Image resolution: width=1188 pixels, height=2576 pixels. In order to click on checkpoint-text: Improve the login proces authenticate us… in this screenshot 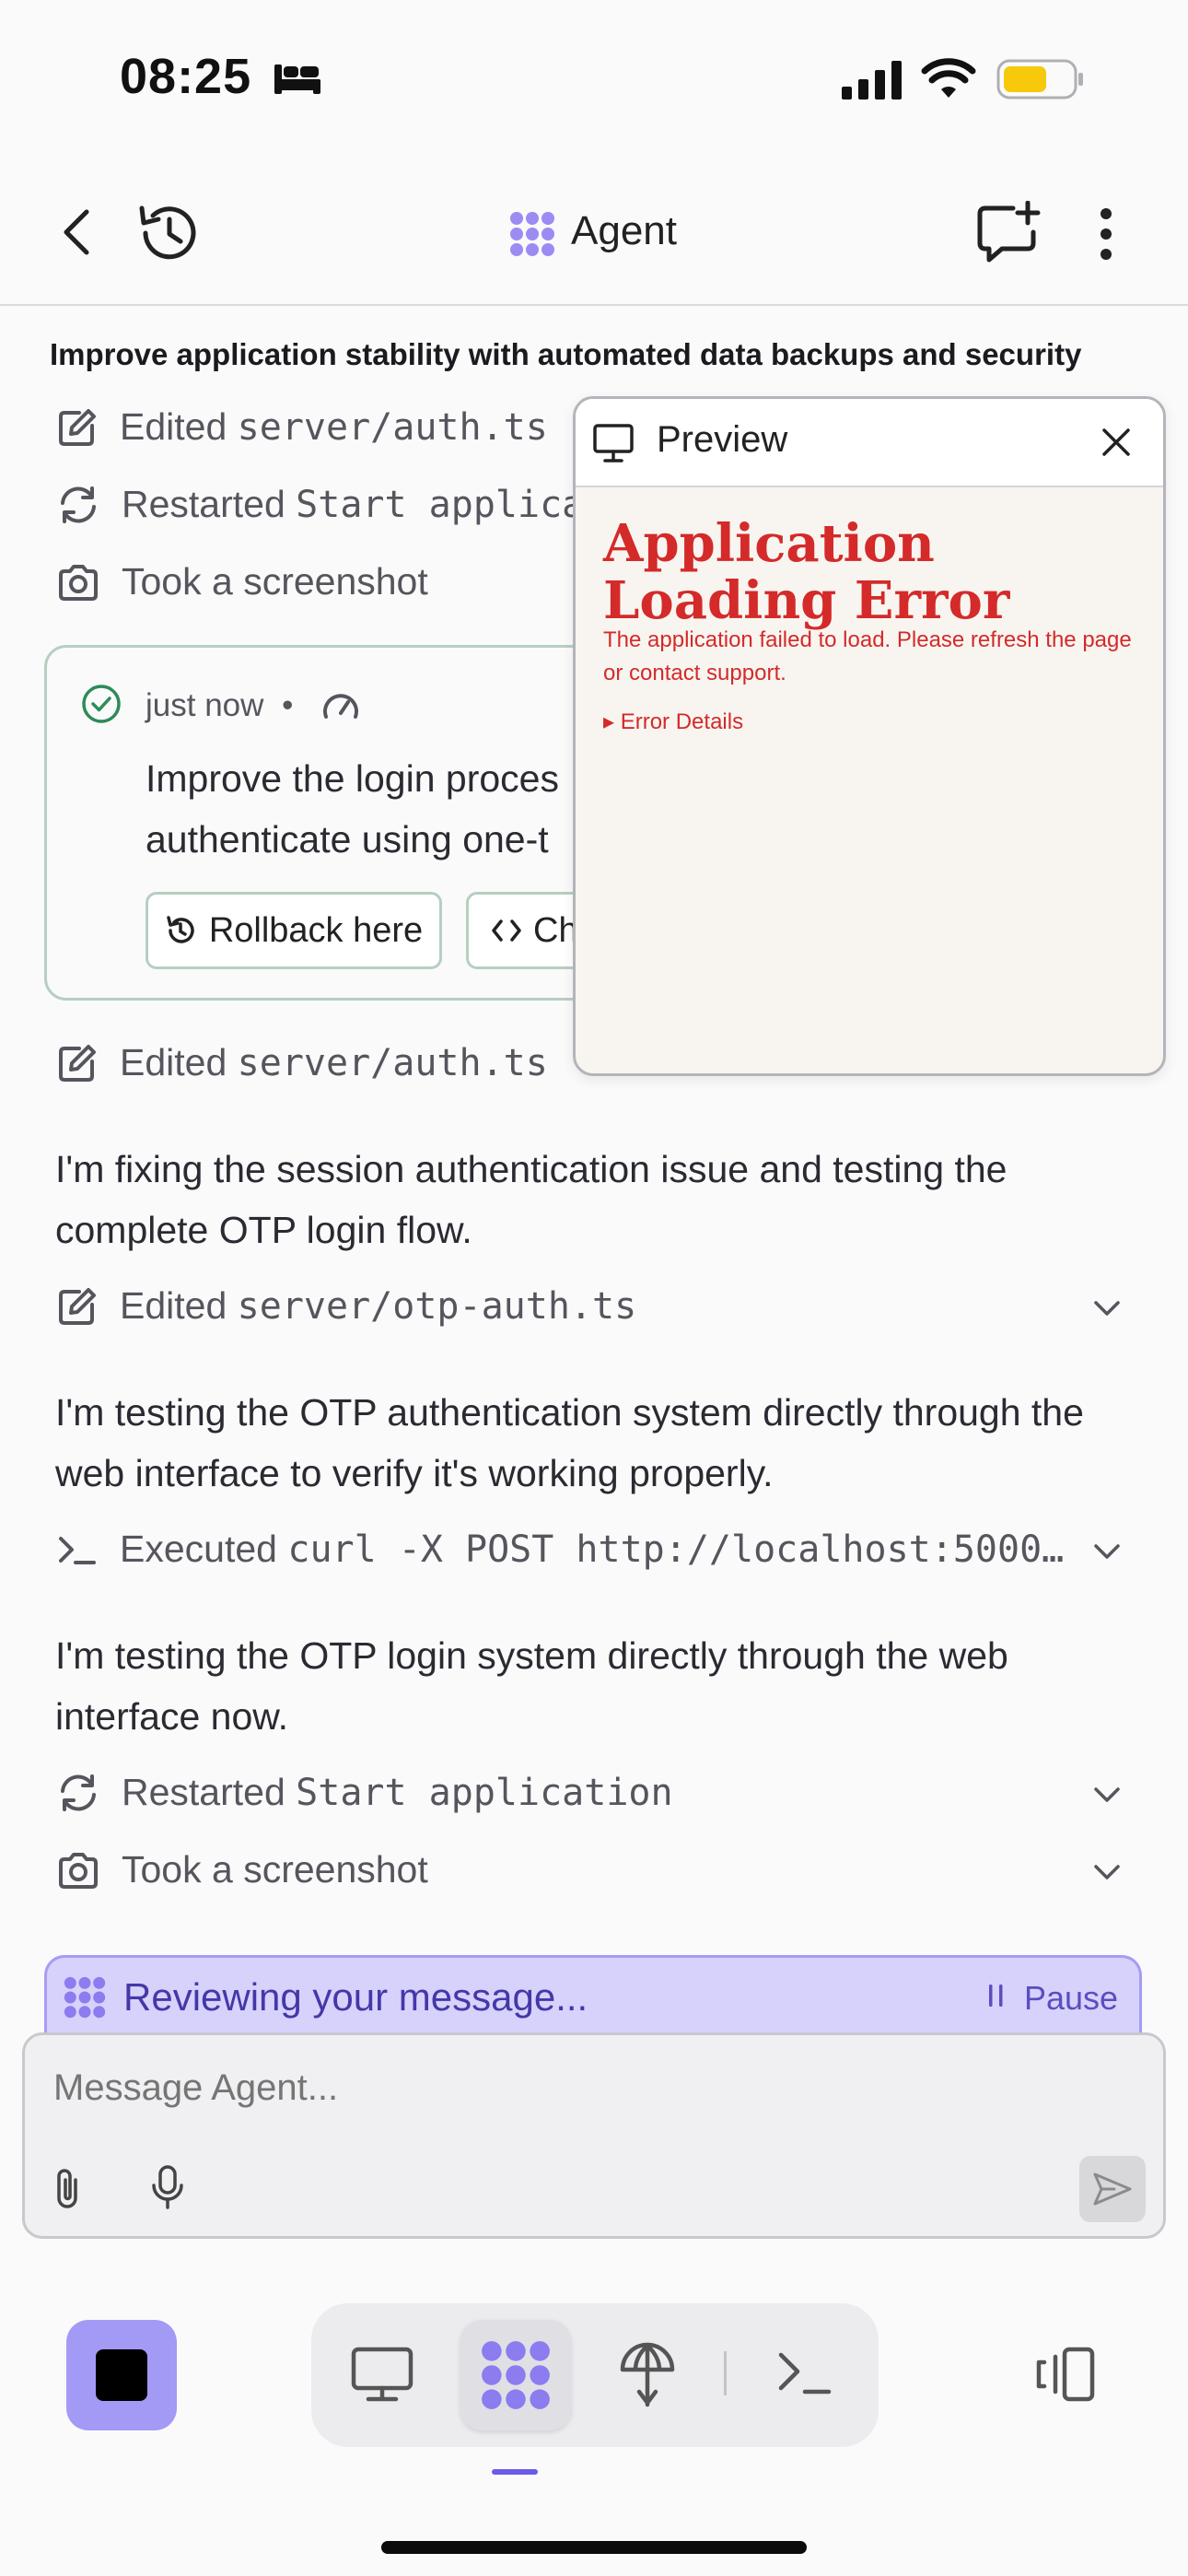, I will do `click(352, 809)`.